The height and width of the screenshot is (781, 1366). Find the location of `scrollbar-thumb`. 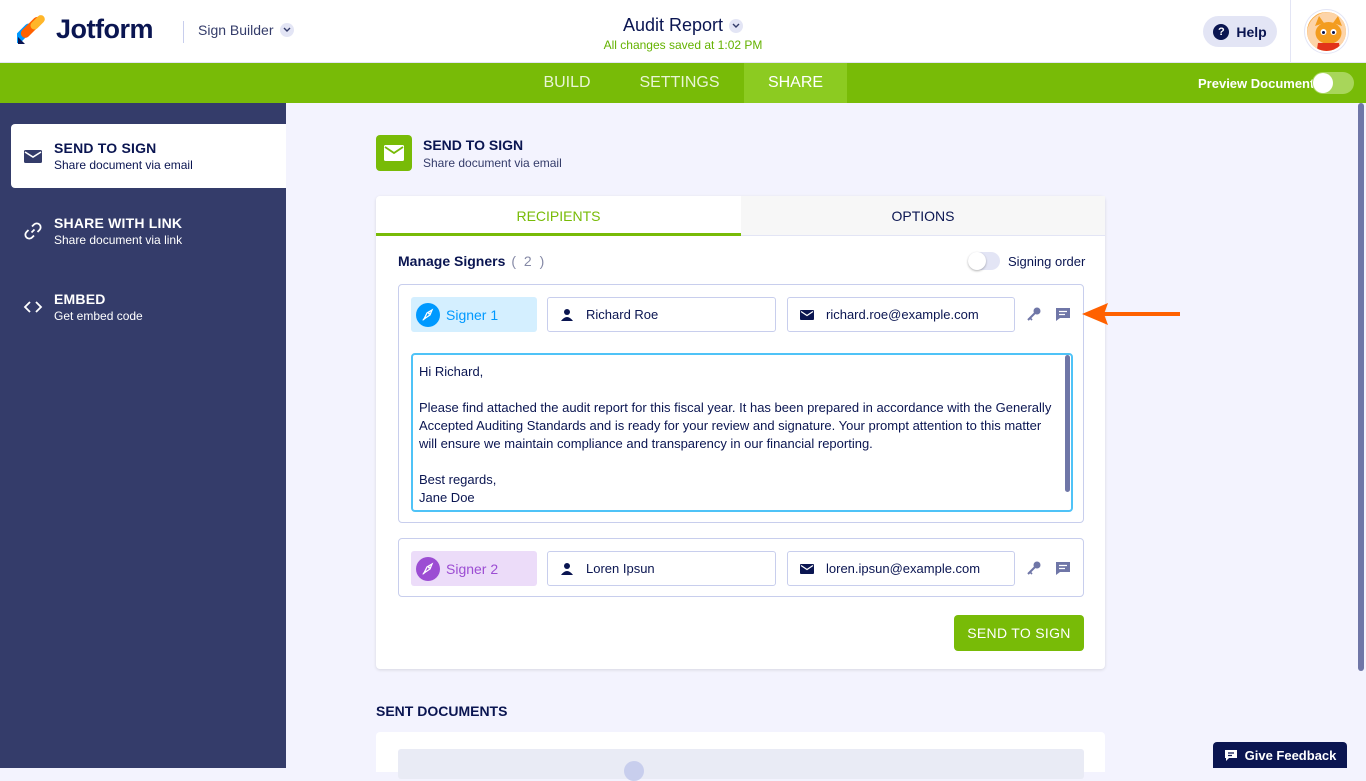

scrollbar-thumb is located at coordinates (1361, 387).